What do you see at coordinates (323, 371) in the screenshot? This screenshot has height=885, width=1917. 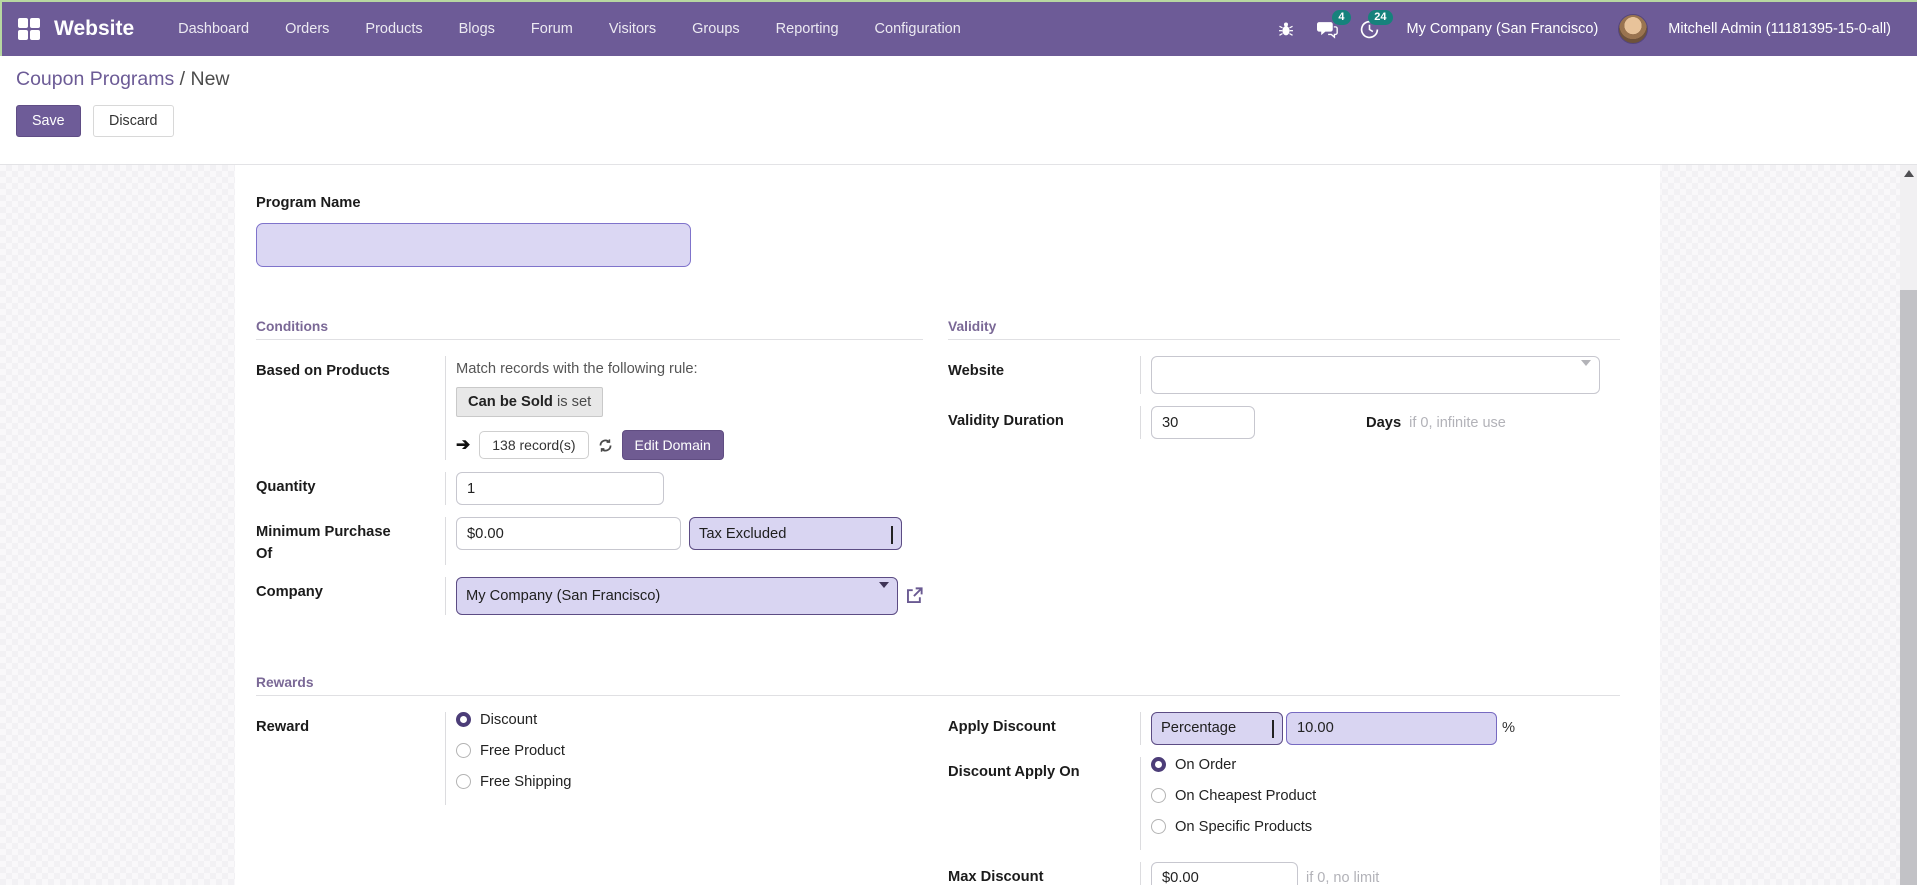 I see `based-on-products-label: Based on Products` at bounding box center [323, 371].